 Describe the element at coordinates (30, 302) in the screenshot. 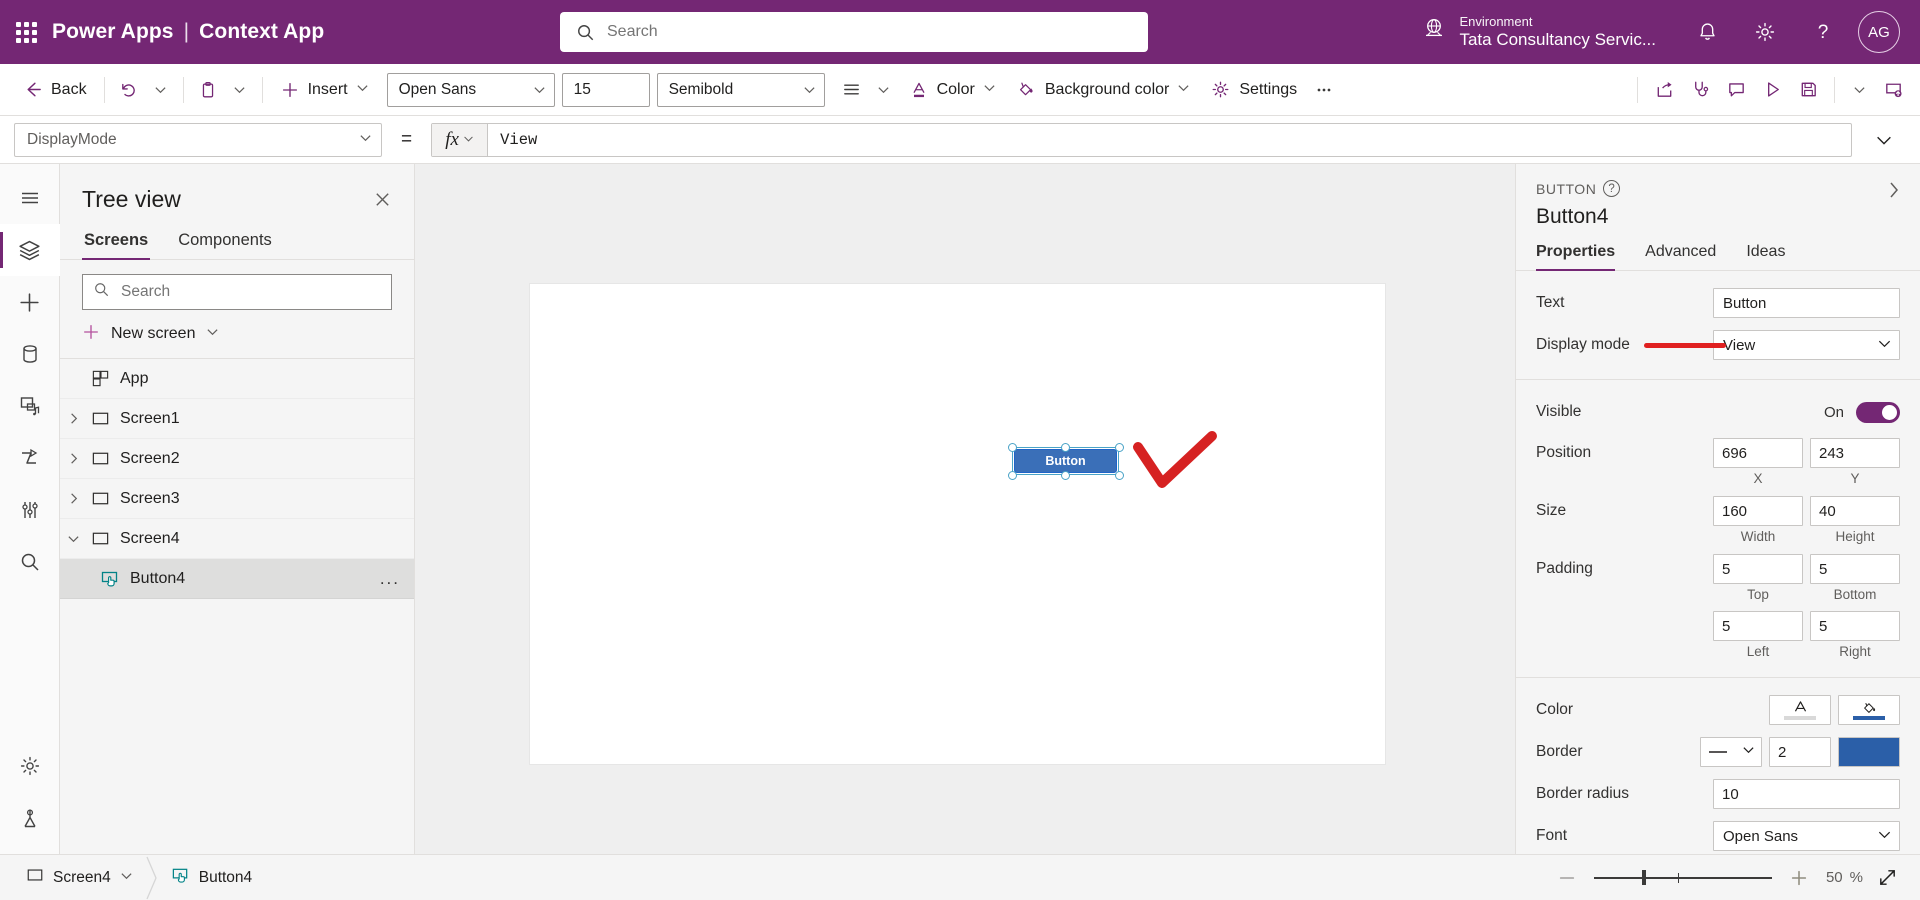

I see `insert-plus-icon` at that location.